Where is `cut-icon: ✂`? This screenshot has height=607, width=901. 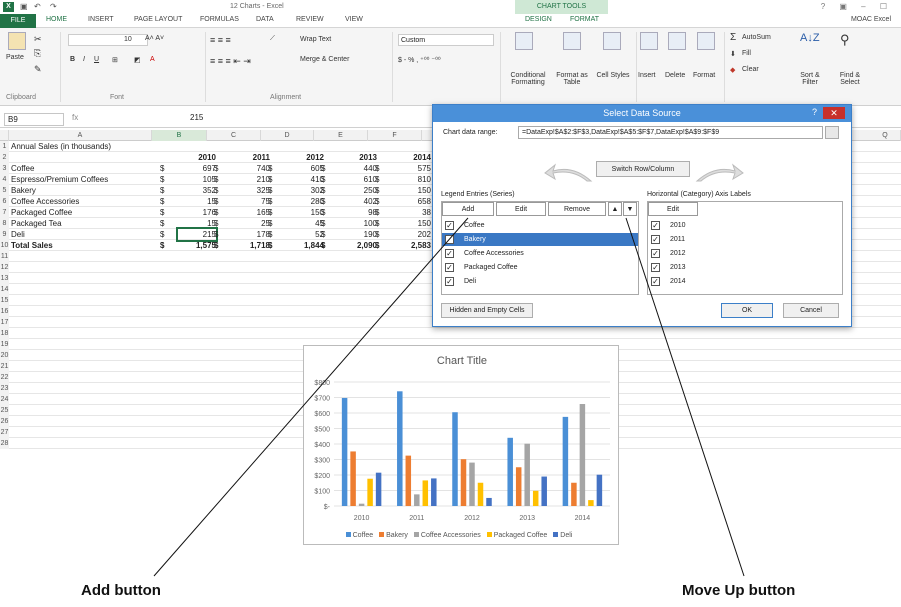 cut-icon: ✂ is located at coordinates (38, 39).